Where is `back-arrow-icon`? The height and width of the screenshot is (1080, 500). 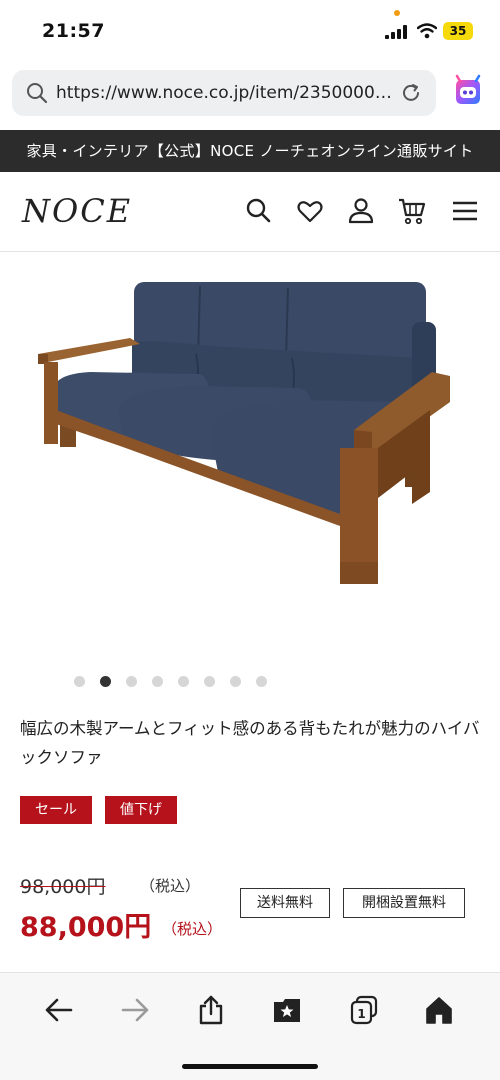
back-arrow-icon is located at coordinates (59, 1010).